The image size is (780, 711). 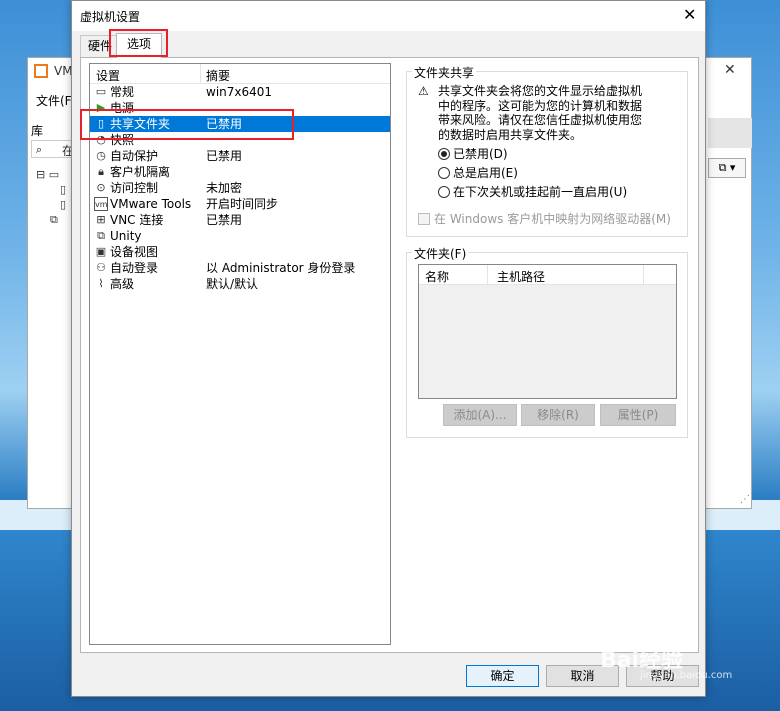 What do you see at coordinates (53, 149) in the screenshot?
I see `bg-search-input: ⌕ 在` at bounding box center [53, 149].